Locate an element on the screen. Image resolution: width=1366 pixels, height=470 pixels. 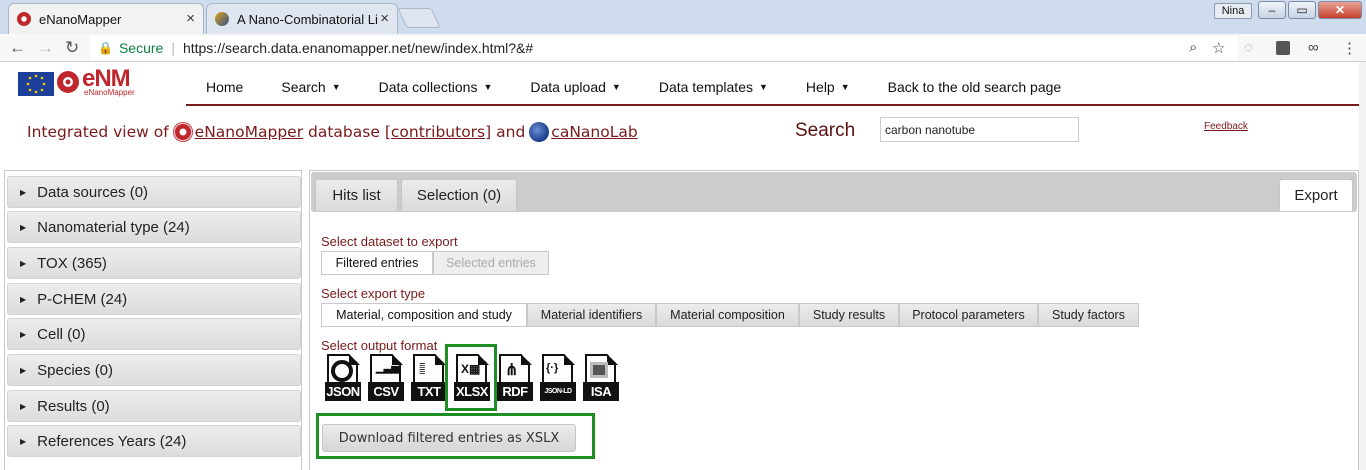
nav-label: Back to the old search page is located at coordinates (974, 87).